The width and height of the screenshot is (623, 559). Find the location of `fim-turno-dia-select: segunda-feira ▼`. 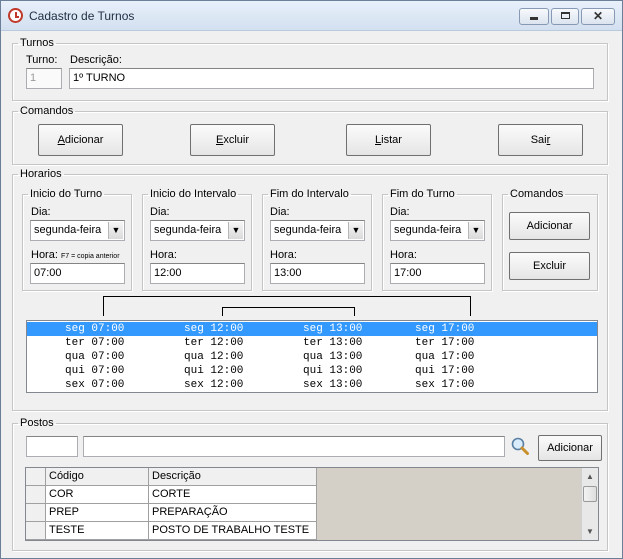

fim-turno-dia-select: segunda-feira ▼ is located at coordinates (437, 230).